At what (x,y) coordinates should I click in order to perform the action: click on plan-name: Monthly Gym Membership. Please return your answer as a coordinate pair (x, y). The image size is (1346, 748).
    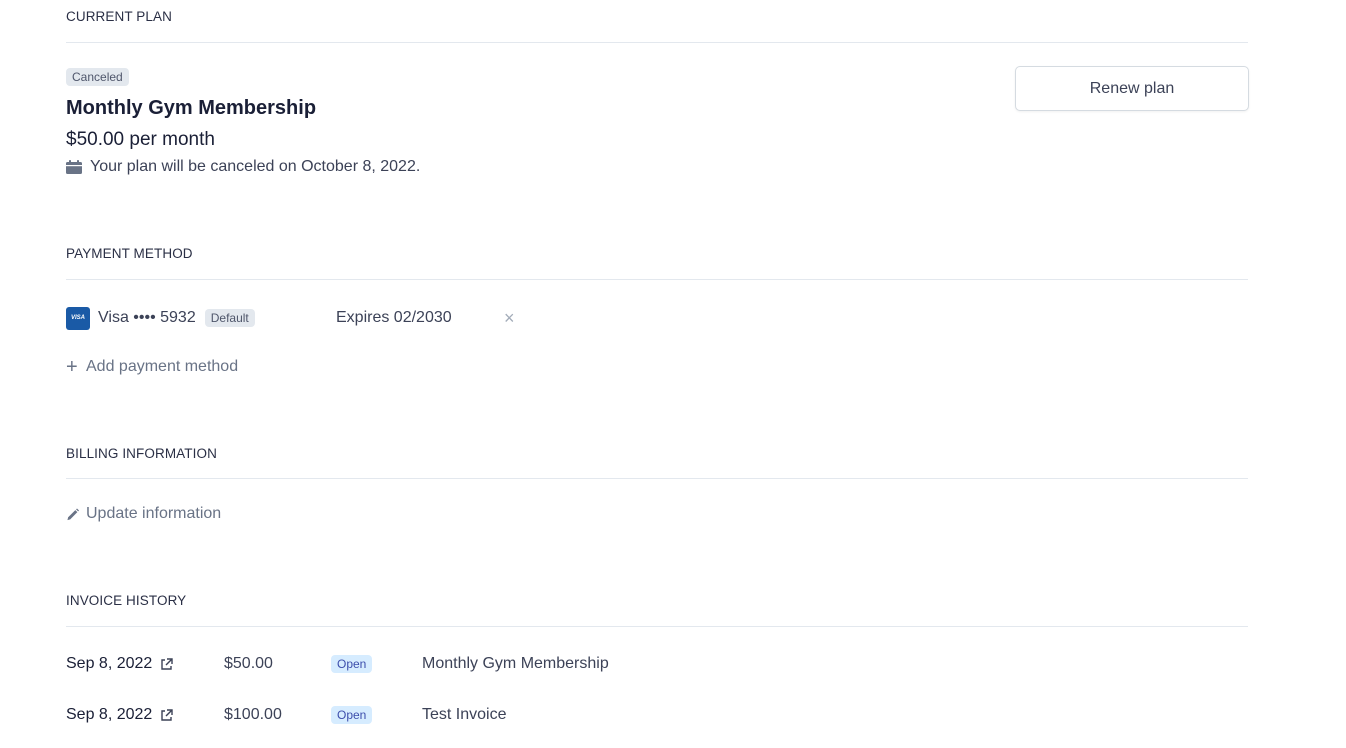
    Looking at the image, I should click on (191, 108).